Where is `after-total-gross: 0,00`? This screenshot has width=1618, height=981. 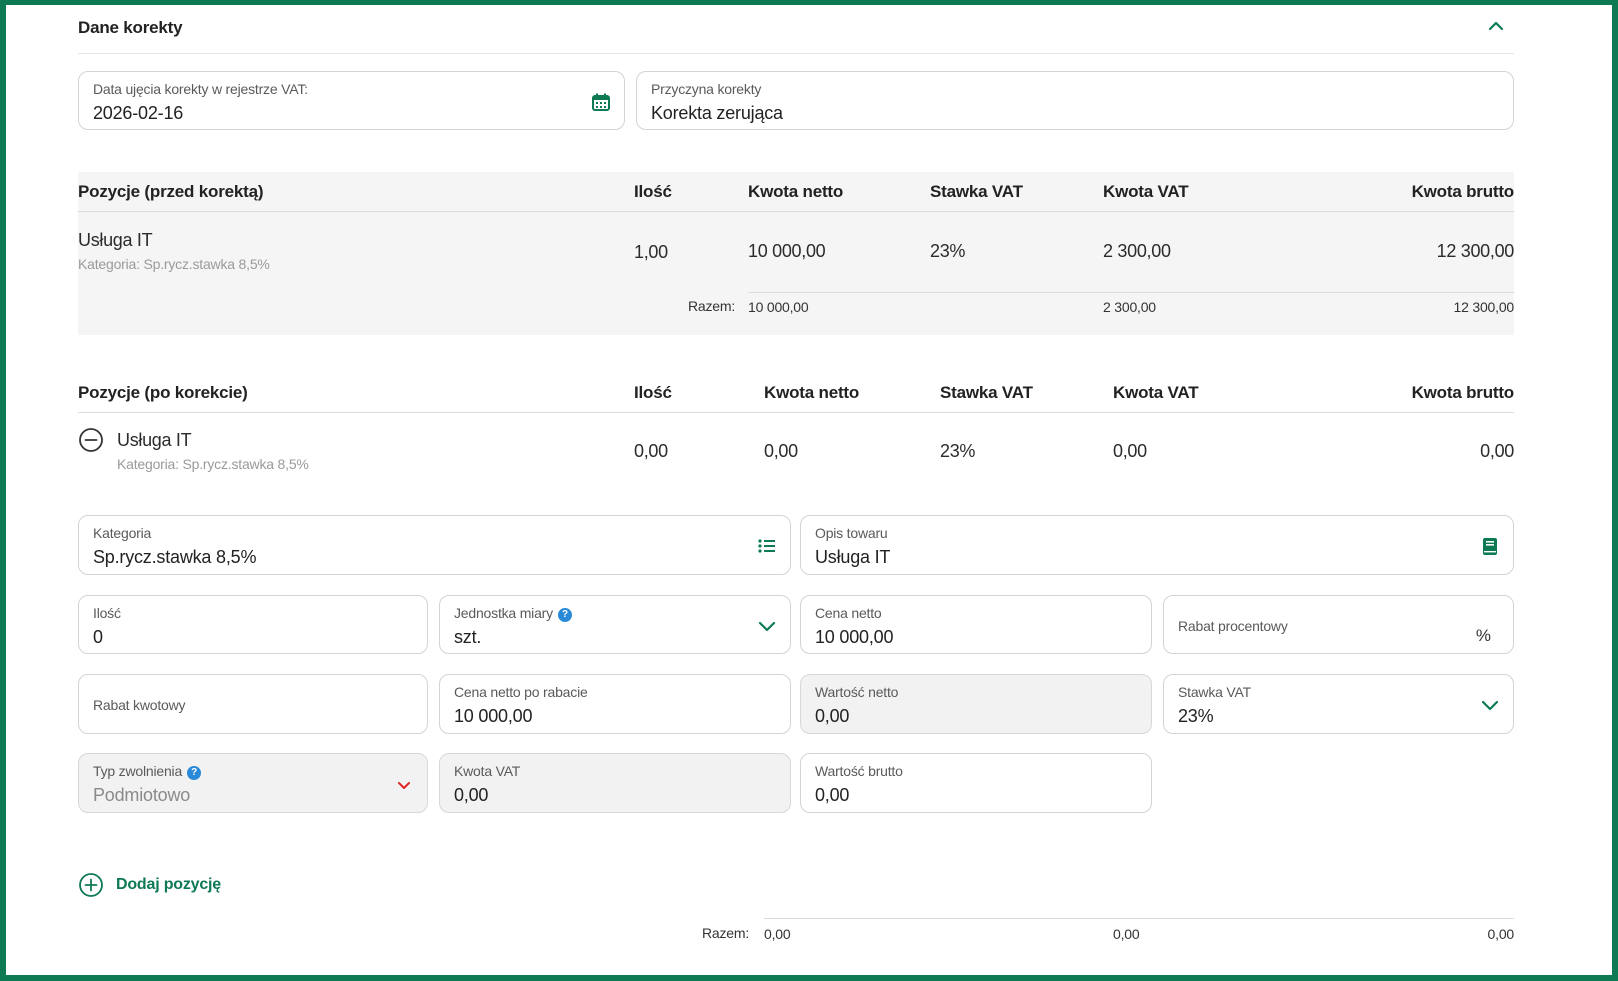 after-total-gross: 0,00 is located at coordinates (1501, 934).